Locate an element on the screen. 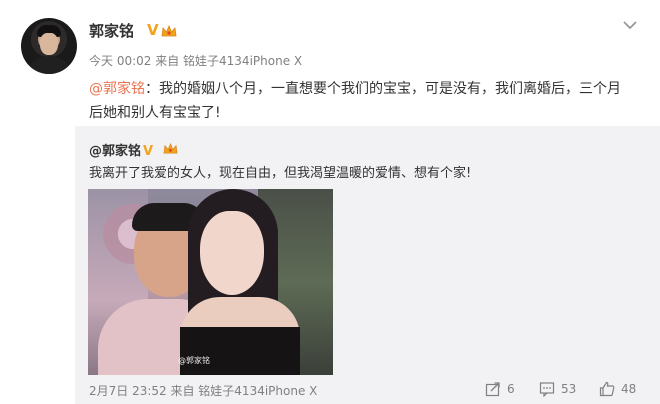 The width and height of the screenshot is (660, 404). thumbs-up-icon is located at coordinates (607, 389).